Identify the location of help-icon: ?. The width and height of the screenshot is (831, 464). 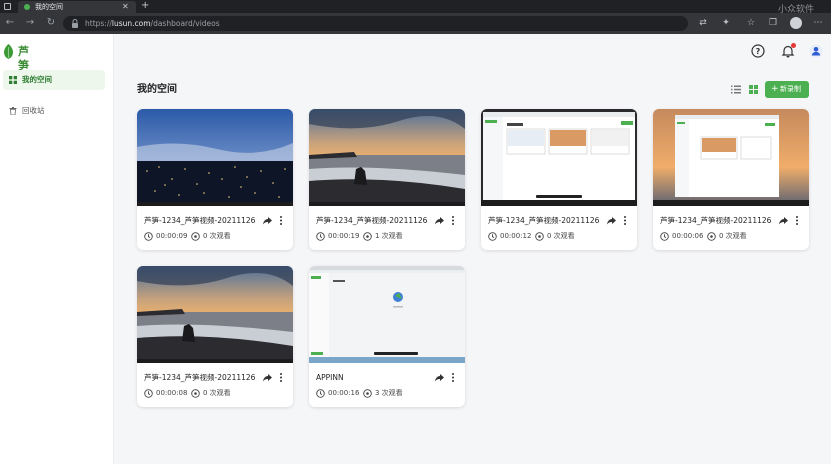
(758, 51).